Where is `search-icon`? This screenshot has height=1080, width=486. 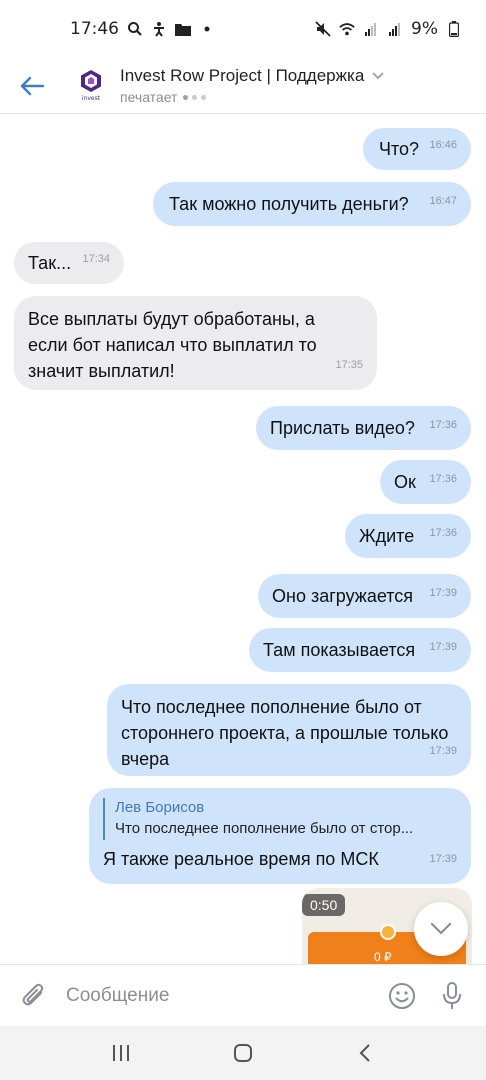
search-icon is located at coordinates (135, 29).